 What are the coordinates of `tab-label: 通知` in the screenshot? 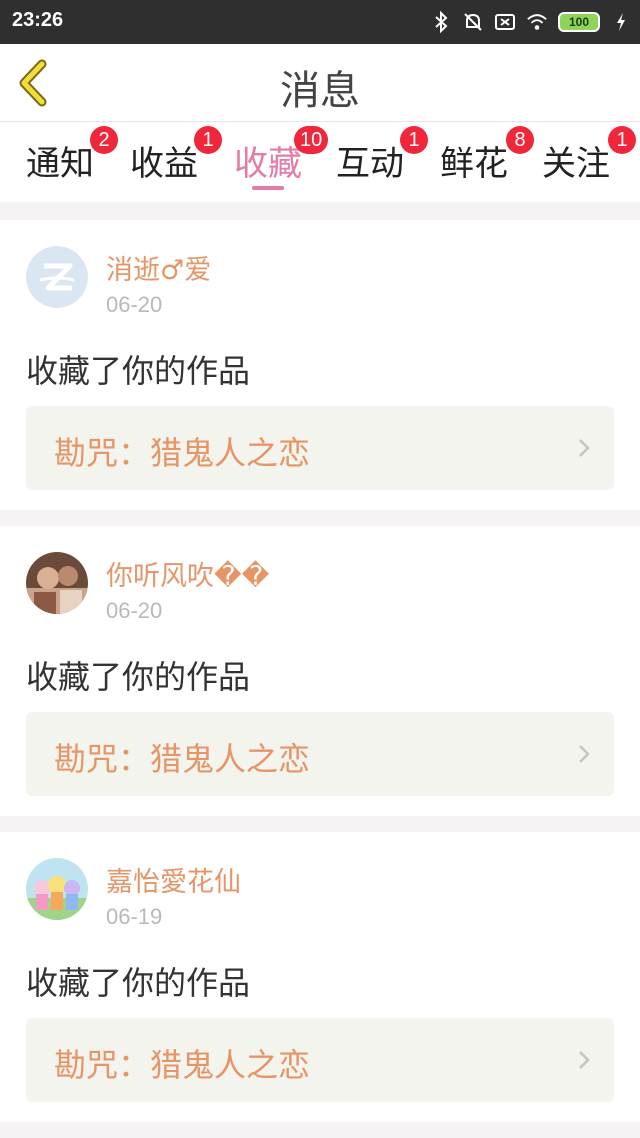 It's located at (60, 164).